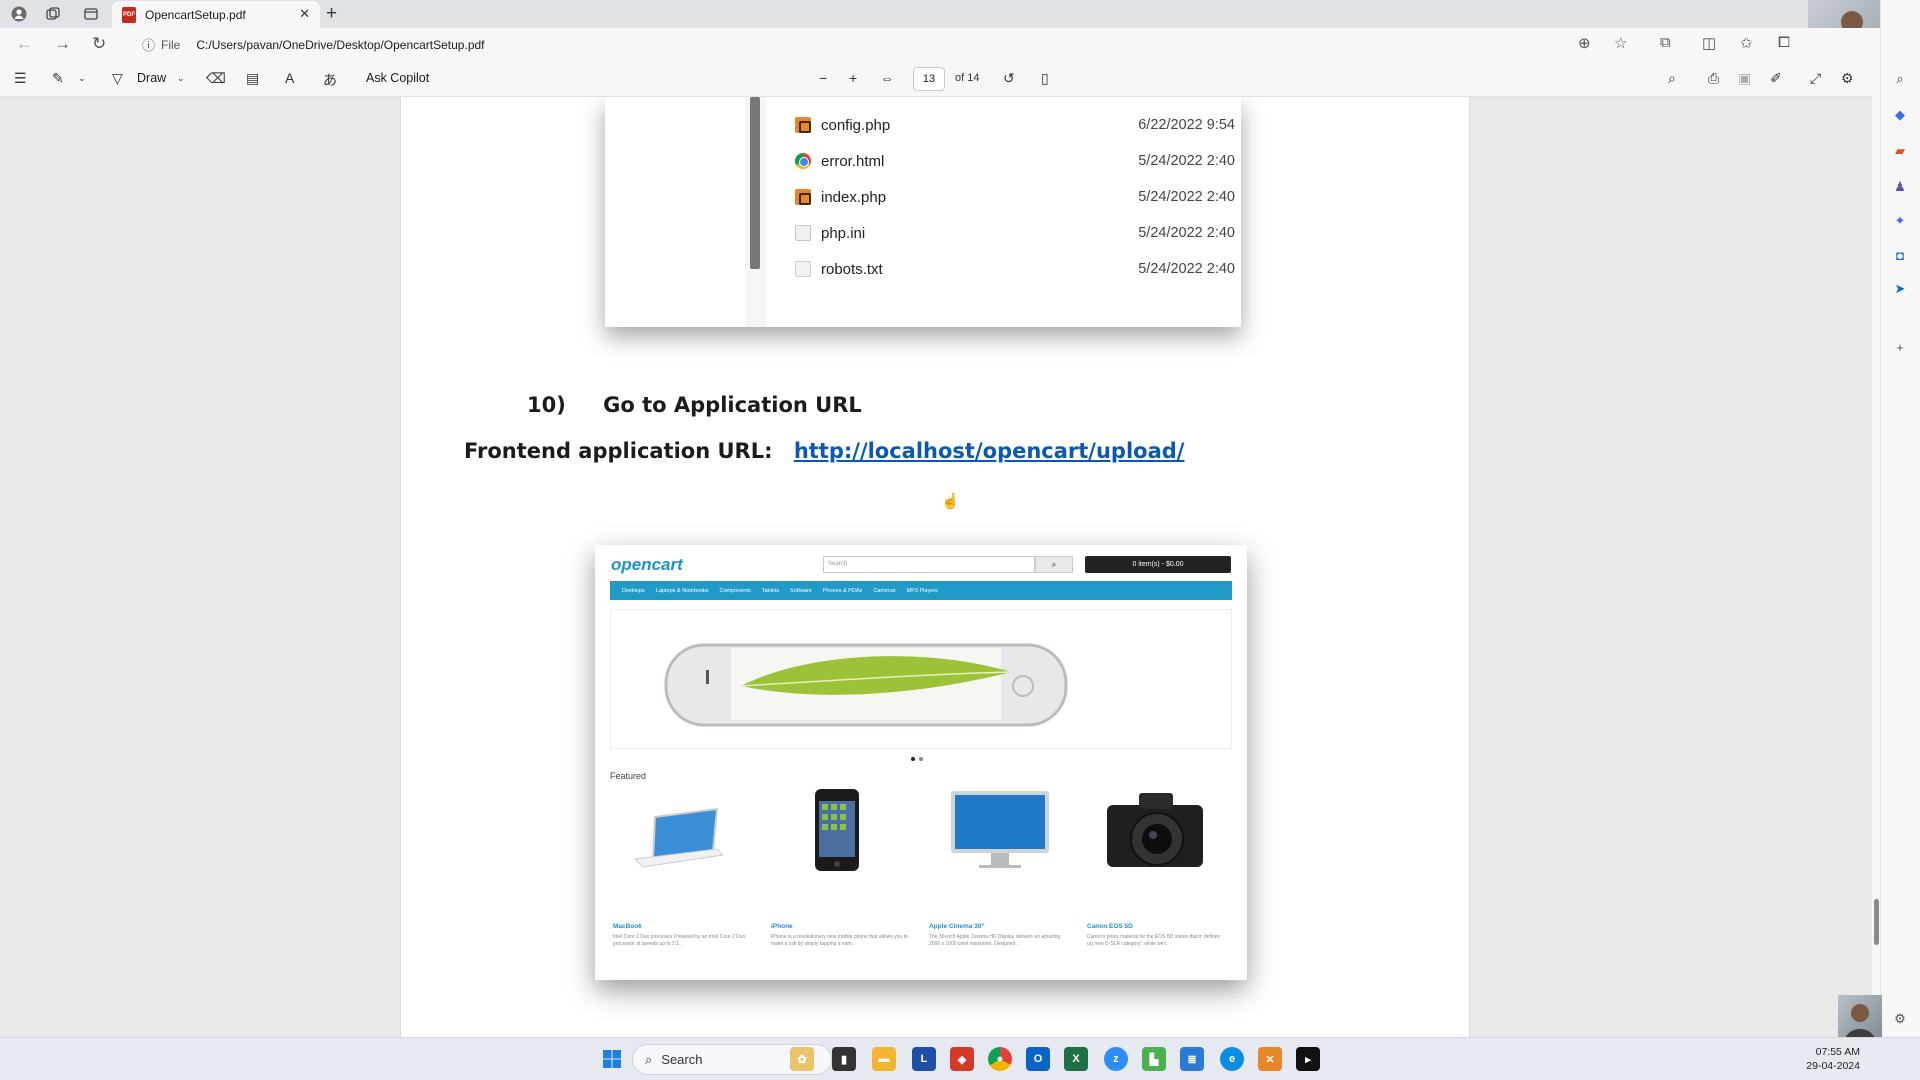 The width and height of the screenshot is (1920, 1080). Describe the element at coordinates (1900, 115) in the screenshot. I see `sidebar-tag-icon: ◆` at that location.